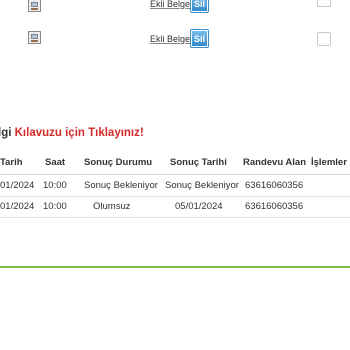  Describe the element at coordinates (175, 174) in the screenshot. I see `table-header-divider` at that location.